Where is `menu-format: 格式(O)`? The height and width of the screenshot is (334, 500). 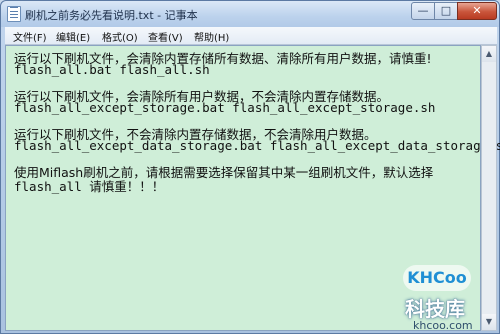 menu-format: 格式(O) is located at coordinates (120, 36).